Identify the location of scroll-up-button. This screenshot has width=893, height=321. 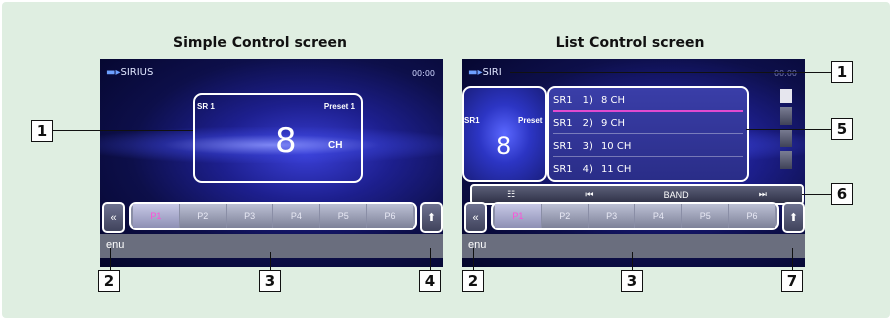
(786, 116).